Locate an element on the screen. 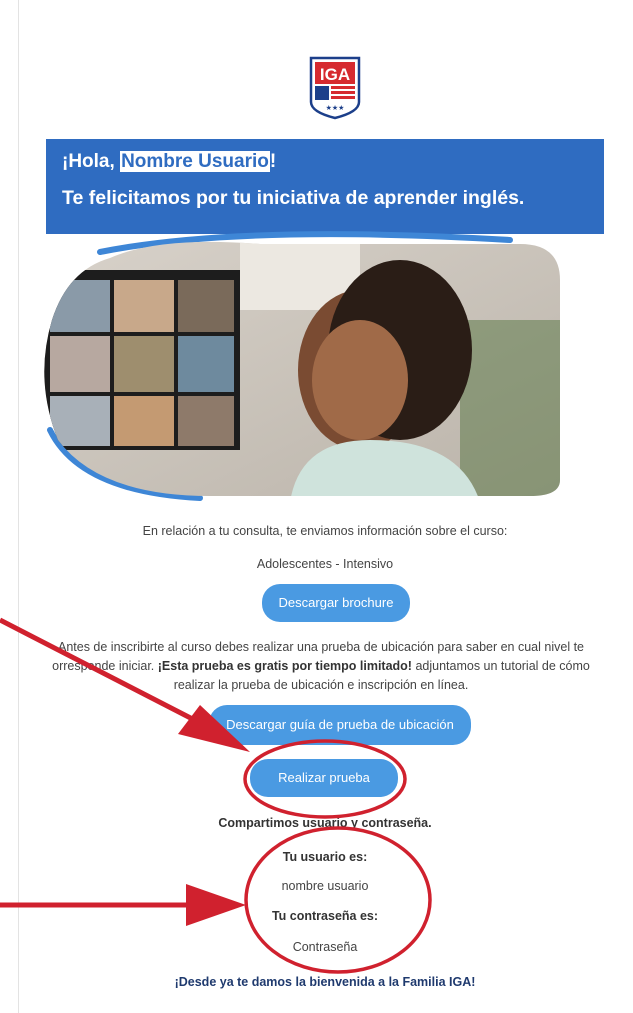  username-value: nombre usuario is located at coordinates (325, 886).